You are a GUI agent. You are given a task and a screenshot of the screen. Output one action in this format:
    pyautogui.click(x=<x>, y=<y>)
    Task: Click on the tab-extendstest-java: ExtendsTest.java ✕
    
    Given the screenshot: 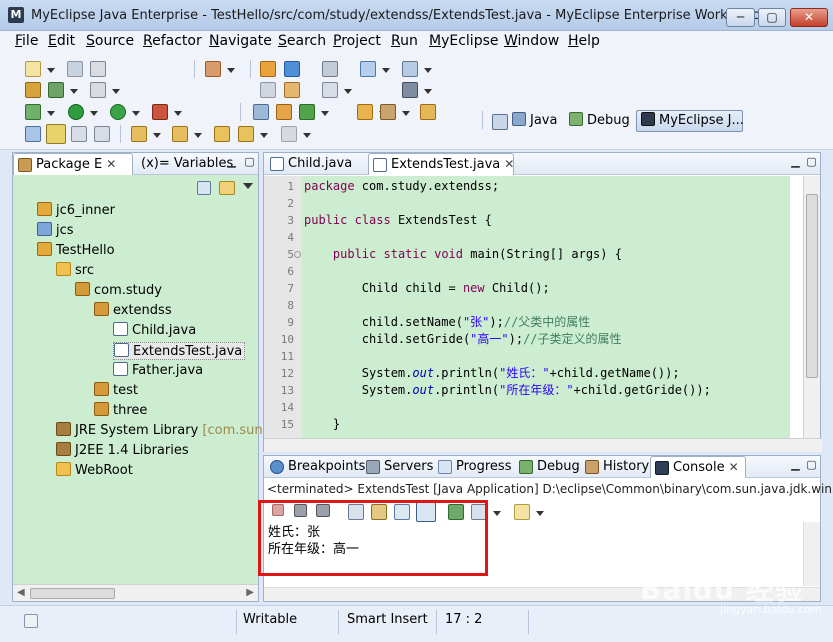 What is the action you would take?
    pyautogui.click(x=441, y=164)
    